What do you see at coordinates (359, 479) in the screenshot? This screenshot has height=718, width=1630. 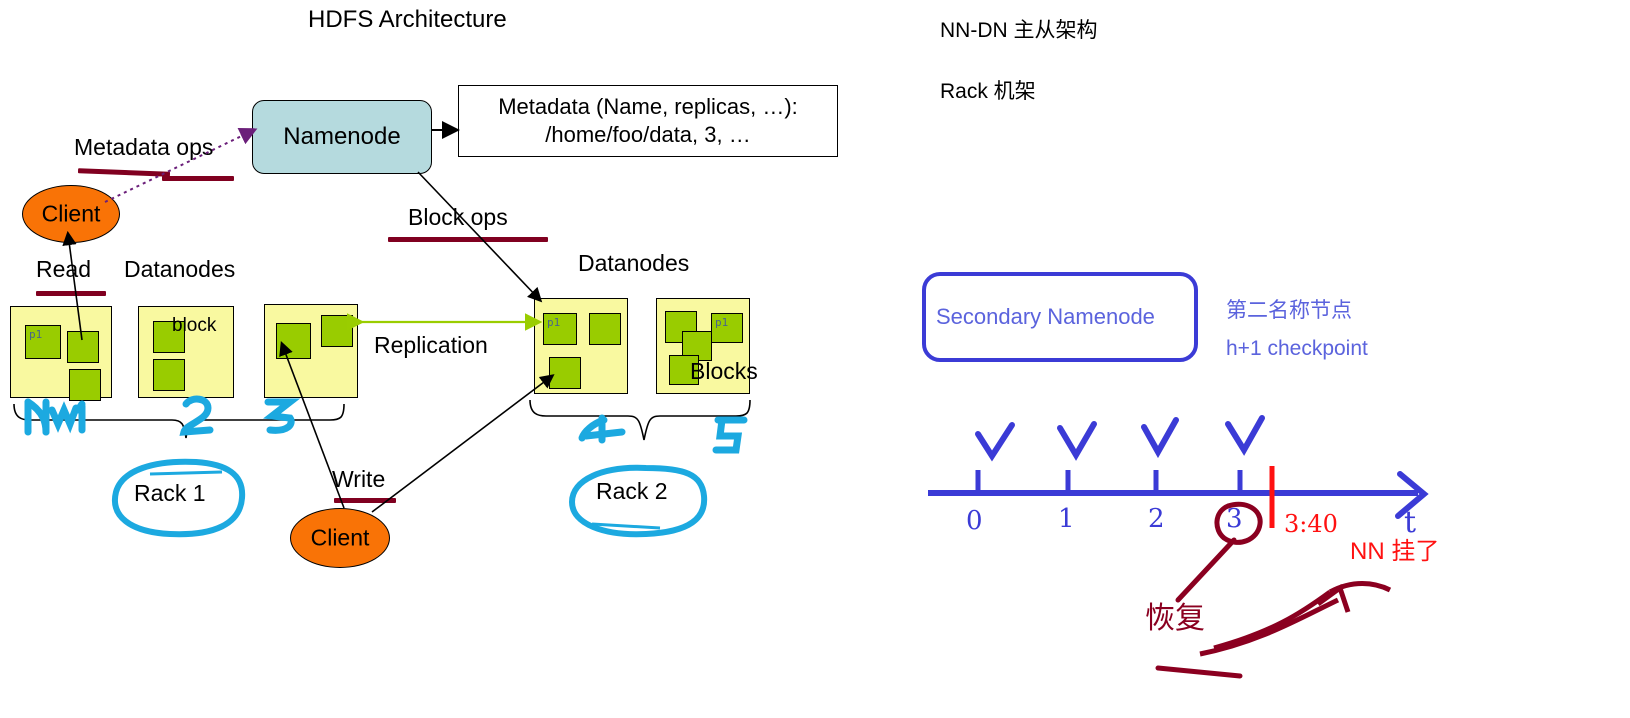 I see `edge-label-write: Write` at bounding box center [359, 479].